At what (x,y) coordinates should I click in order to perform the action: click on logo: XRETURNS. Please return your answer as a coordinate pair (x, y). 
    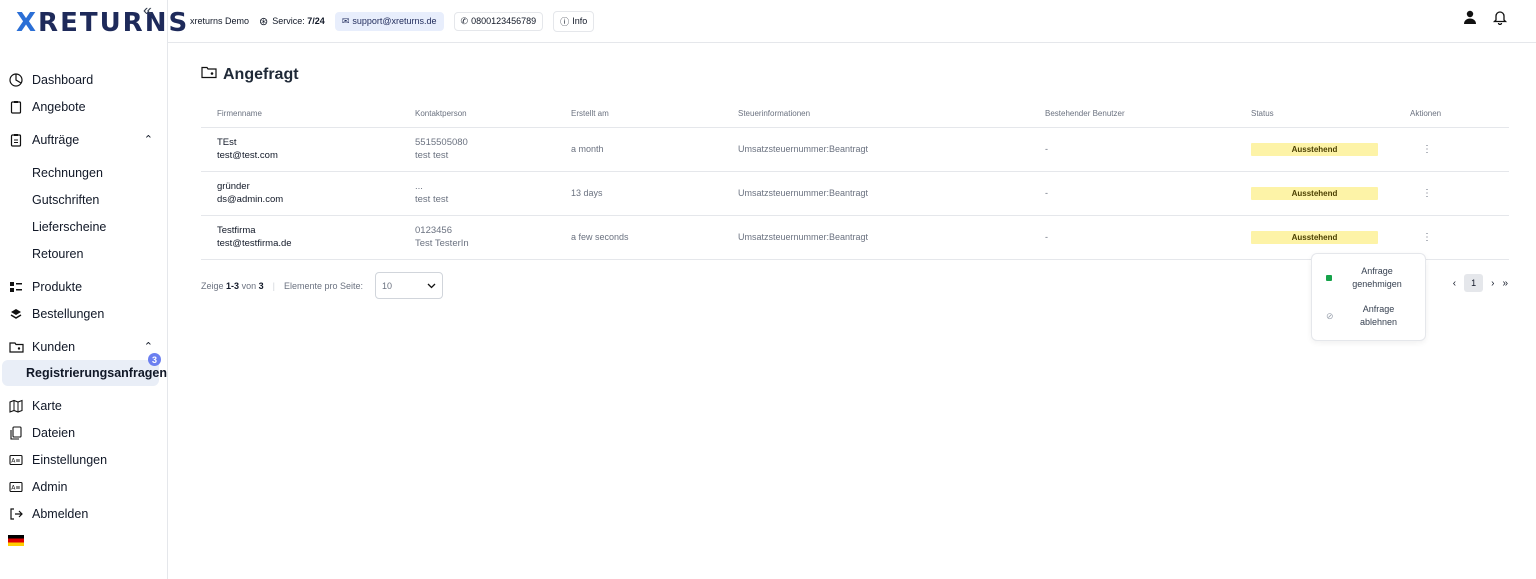
    Looking at the image, I should click on (102, 23).